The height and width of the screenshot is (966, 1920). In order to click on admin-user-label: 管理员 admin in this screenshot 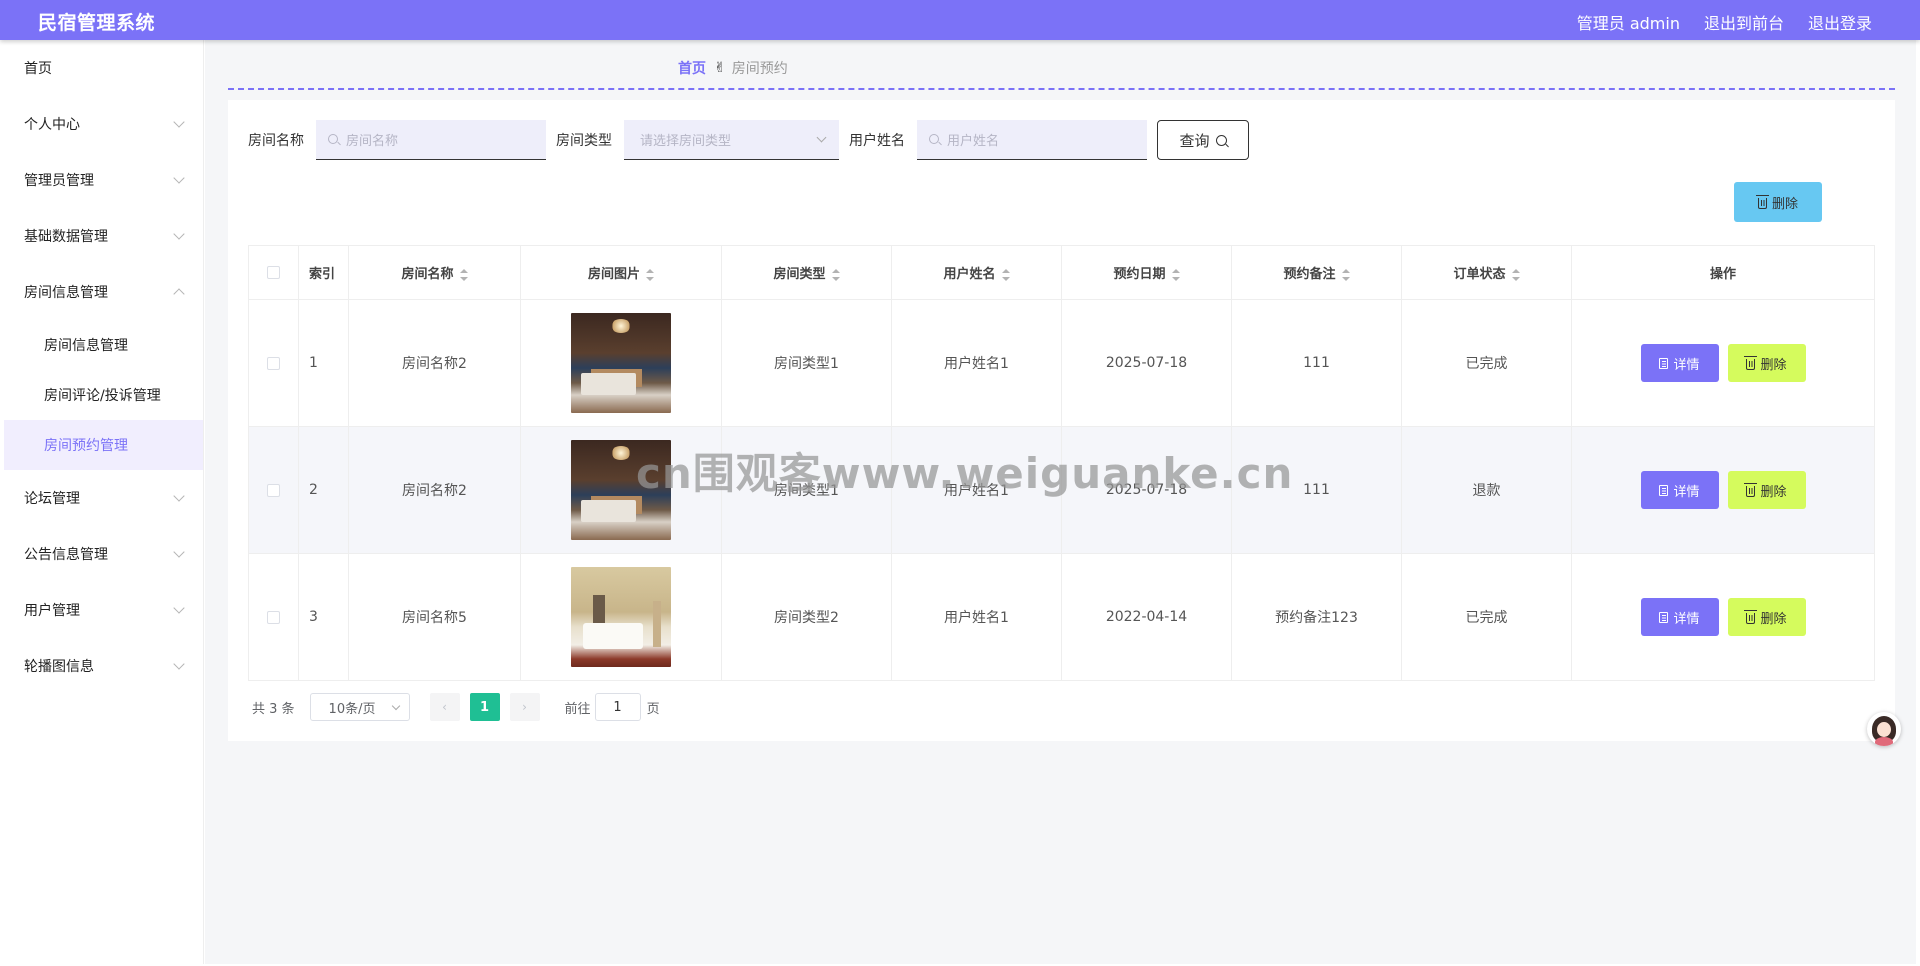, I will do `click(1628, 22)`.